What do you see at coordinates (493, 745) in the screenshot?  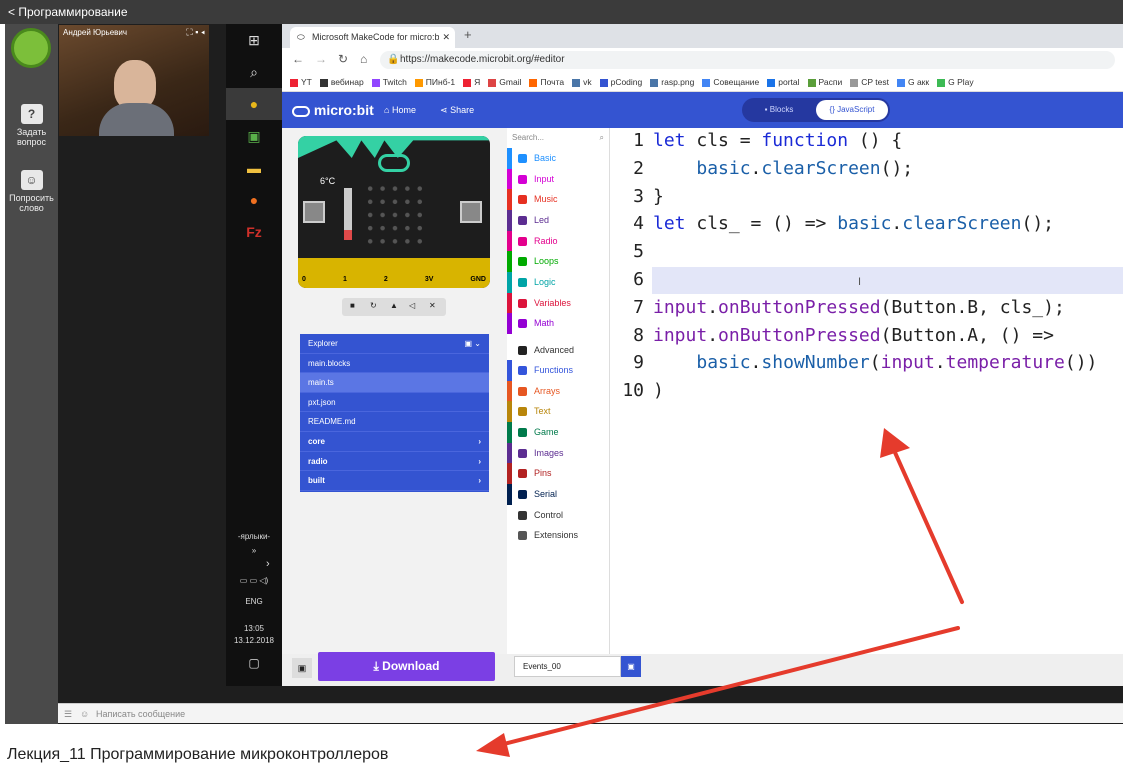 I see `arrow-head-caption` at bounding box center [493, 745].